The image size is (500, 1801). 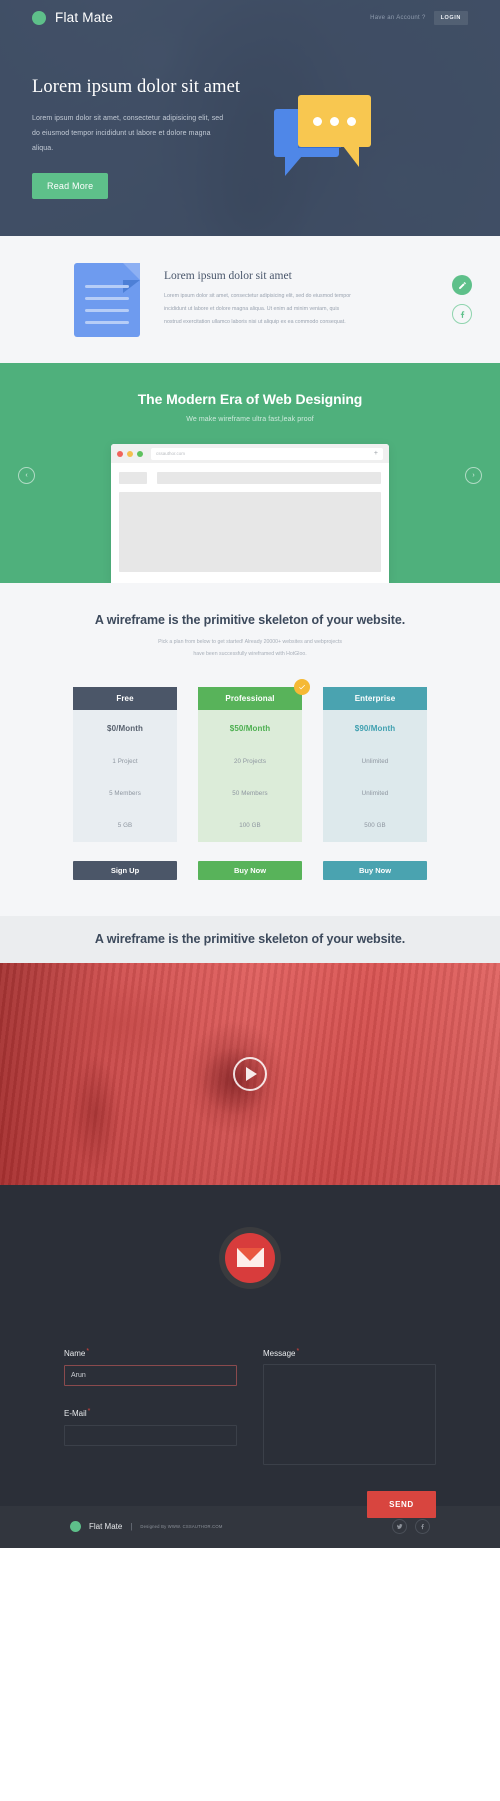 I want to click on read-more-button: Read More, so click(x=70, y=186).